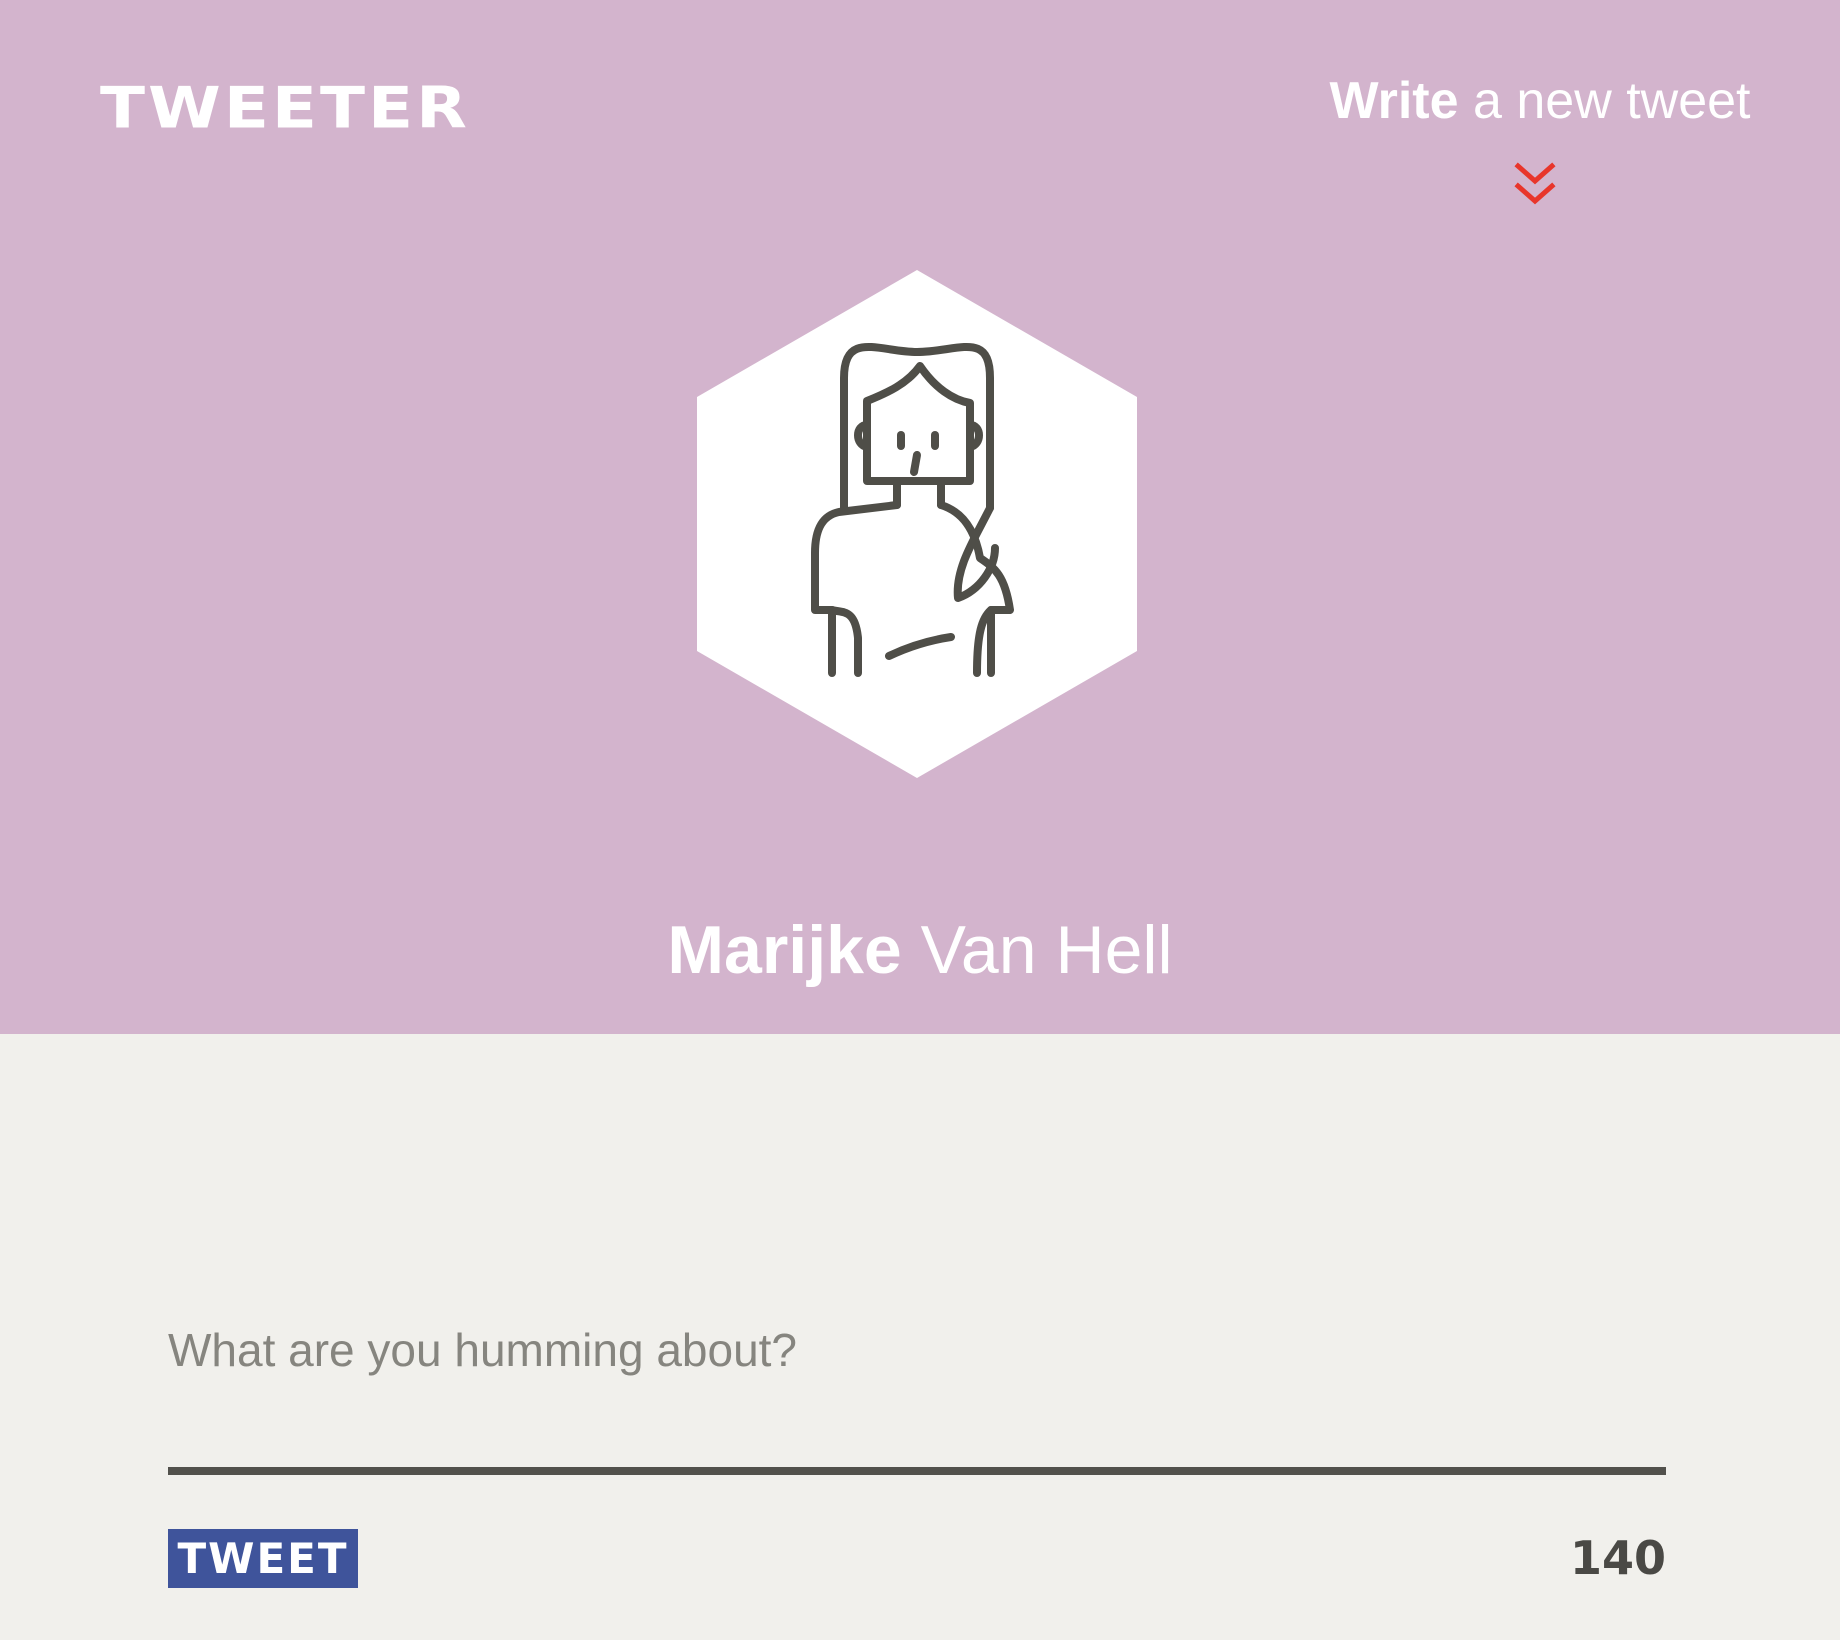 The height and width of the screenshot is (1640, 1840). I want to click on profile-name: Marijke Van Hell, so click(920, 950).